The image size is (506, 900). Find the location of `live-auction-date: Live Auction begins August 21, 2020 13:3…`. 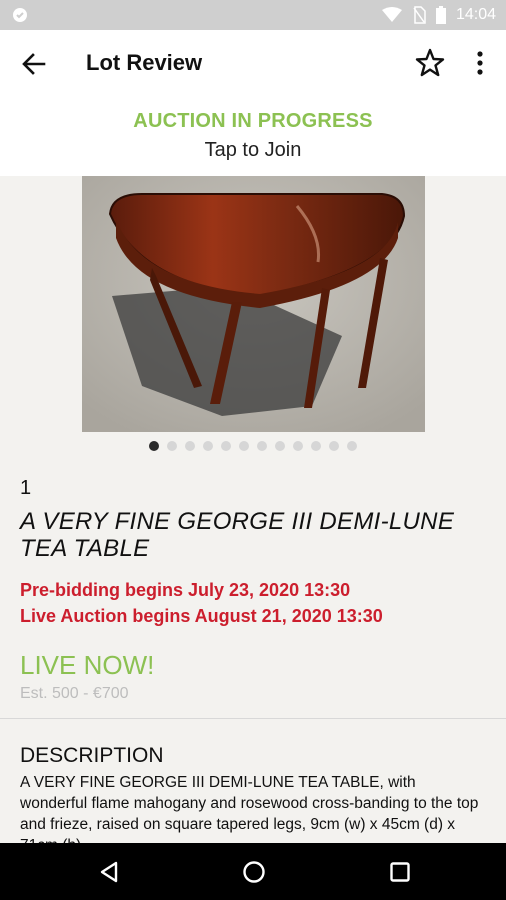

live-auction-date: Live Auction begins August 21, 2020 13:3… is located at coordinates (201, 616).